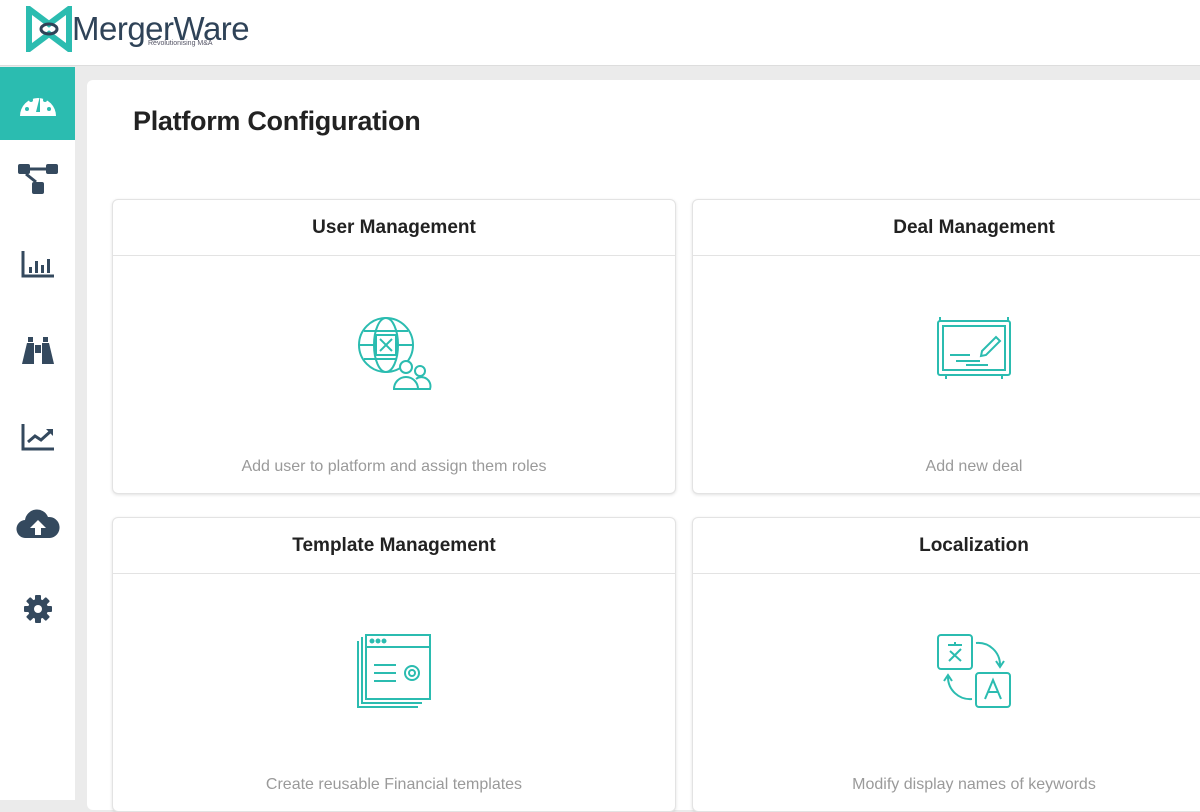 This screenshot has height=812, width=1200. What do you see at coordinates (974, 466) in the screenshot?
I see `card-description: Add new deal` at bounding box center [974, 466].